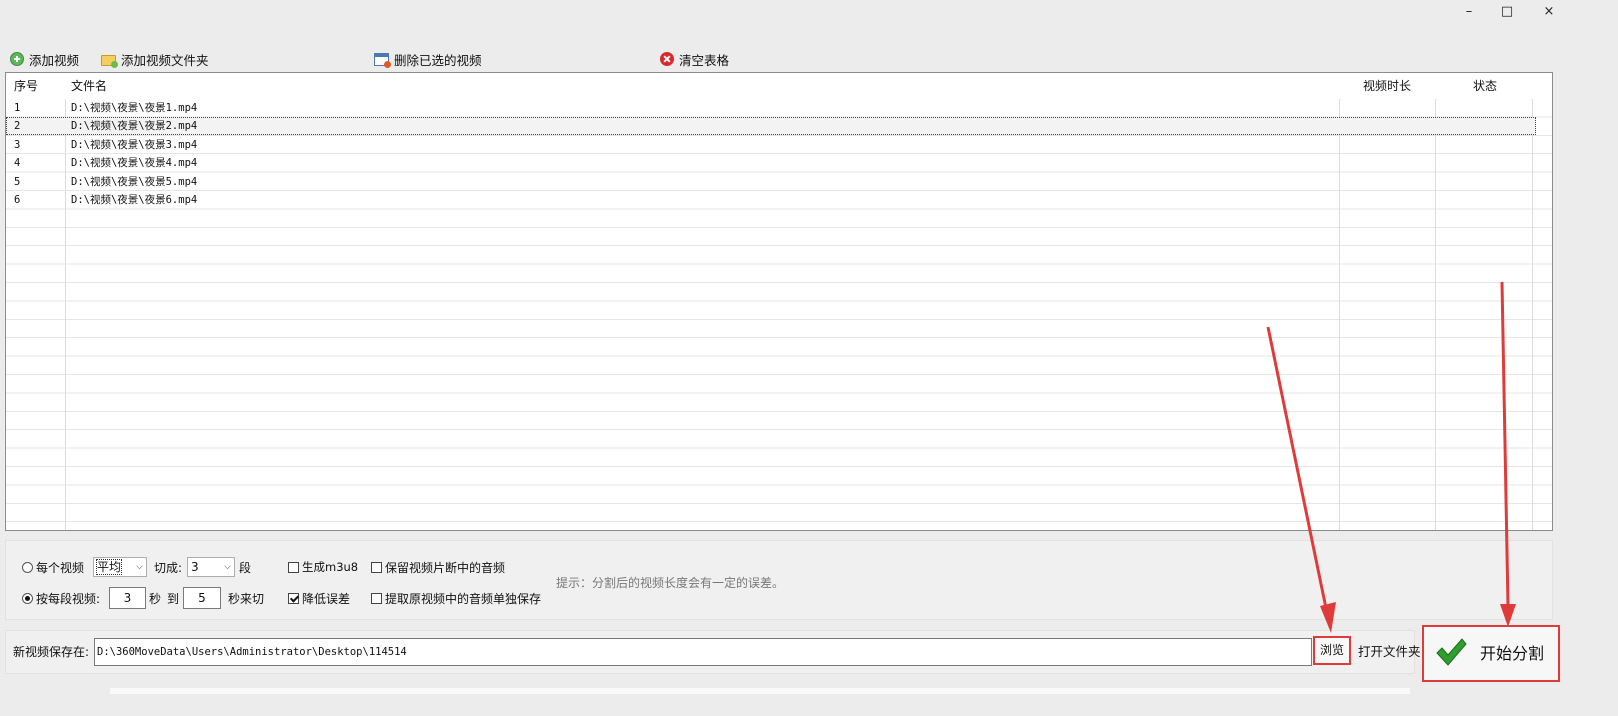 The width and height of the screenshot is (1618, 716). Describe the element at coordinates (68, 598) in the screenshot. I see `per-segment-label: 按每段视频:` at that location.